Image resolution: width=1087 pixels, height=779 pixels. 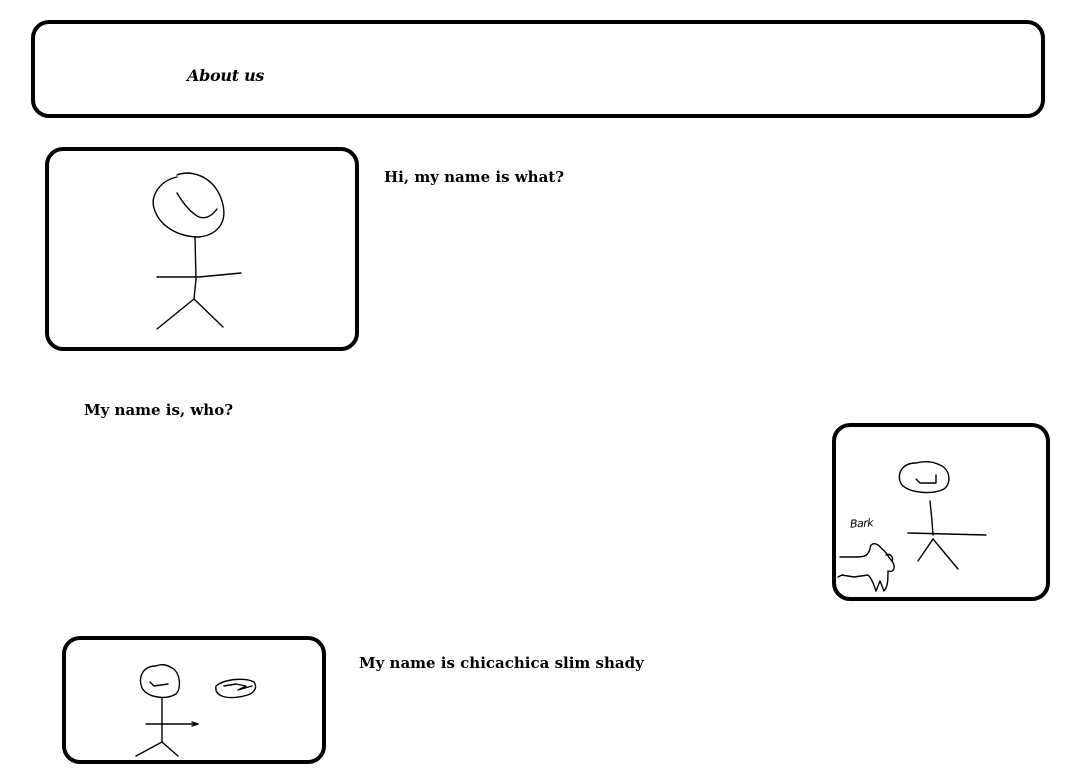 What do you see at coordinates (474, 177) in the screenshot?
I see `section-1-text: Hi, my name is what?` at bounding box center [474, 177].